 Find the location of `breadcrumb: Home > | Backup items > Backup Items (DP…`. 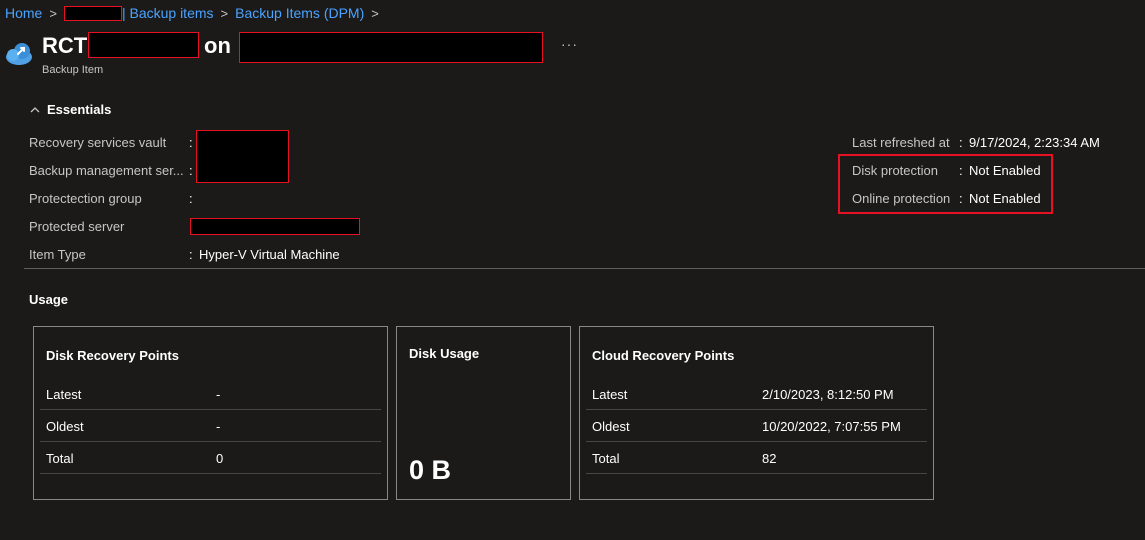

breadcrumb: Home > | Backup items > Backup Items (DP… is located at coordinates (195, 13).